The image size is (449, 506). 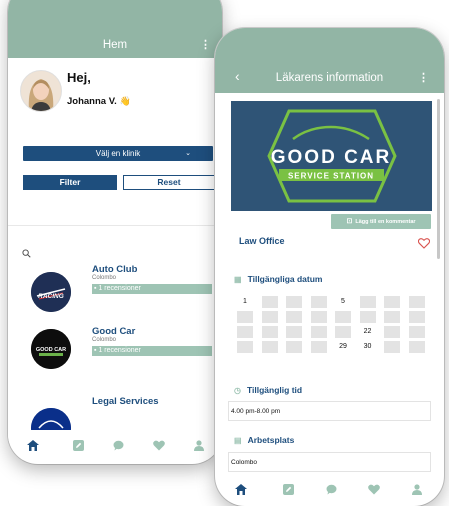 I want to click on avatar, so click(x=41, y=91).